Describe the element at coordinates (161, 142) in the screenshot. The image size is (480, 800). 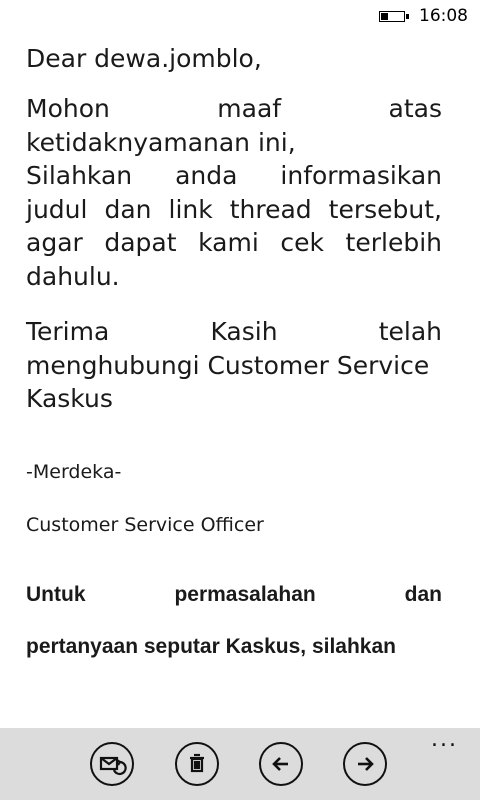
I see `text-line: ketidaknyamanan ini,` at that location.